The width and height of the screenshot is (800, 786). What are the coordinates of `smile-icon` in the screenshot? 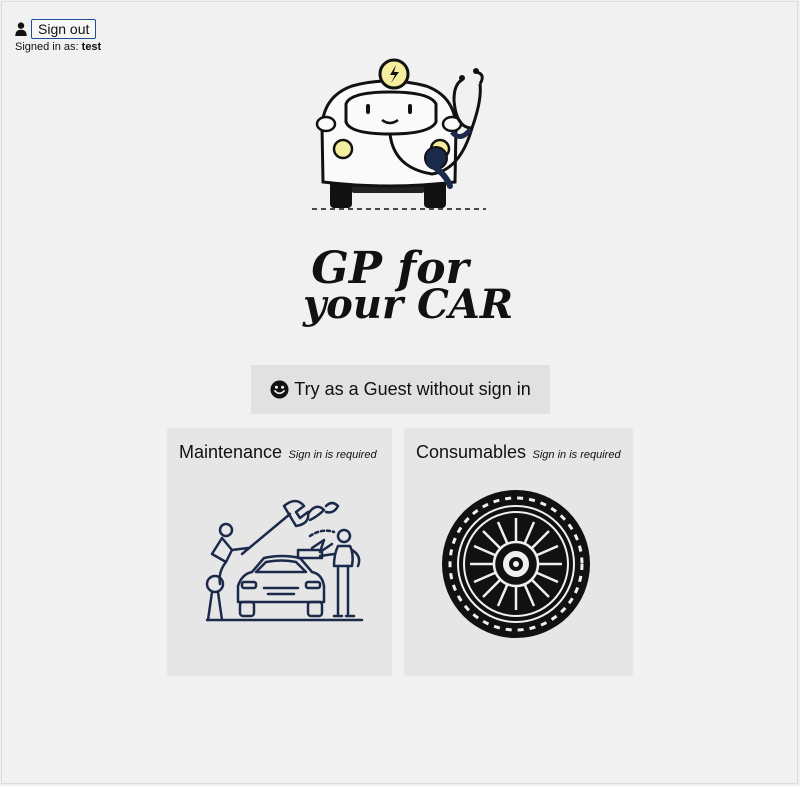 It's located at (279, 389).